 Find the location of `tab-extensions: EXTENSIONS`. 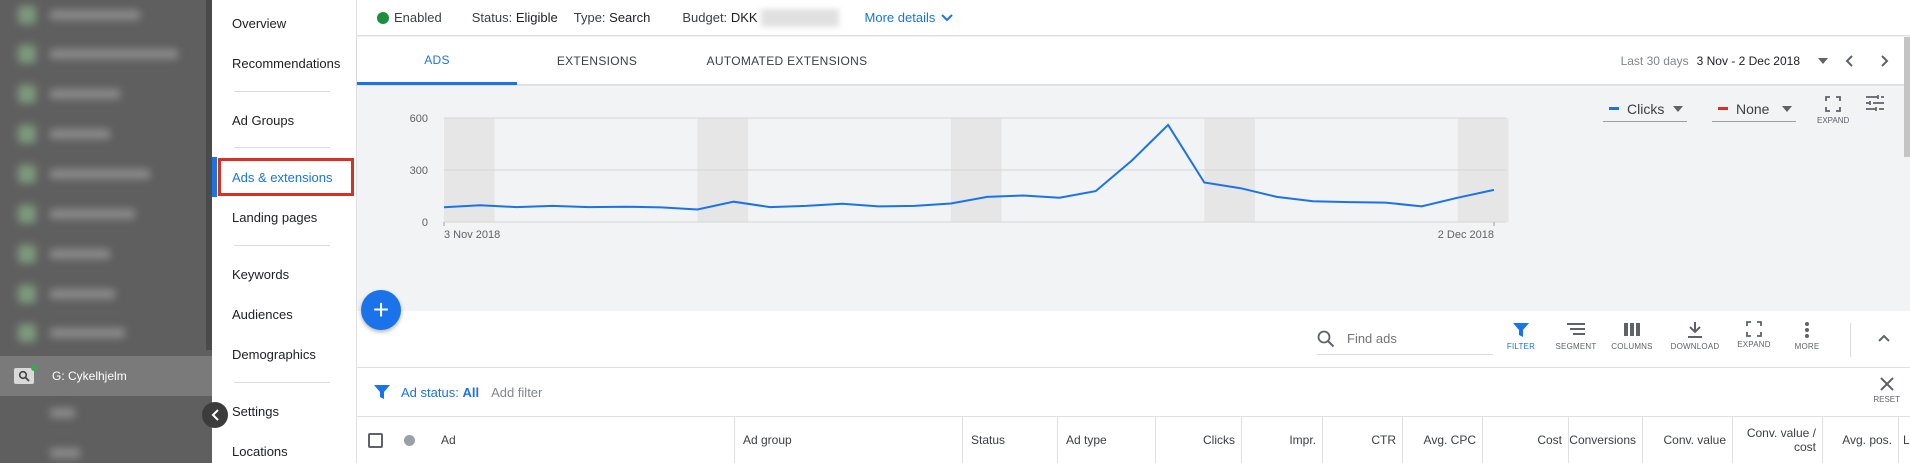

tab-extensions: EXTENSIONS is located at coordinates (597, 61).